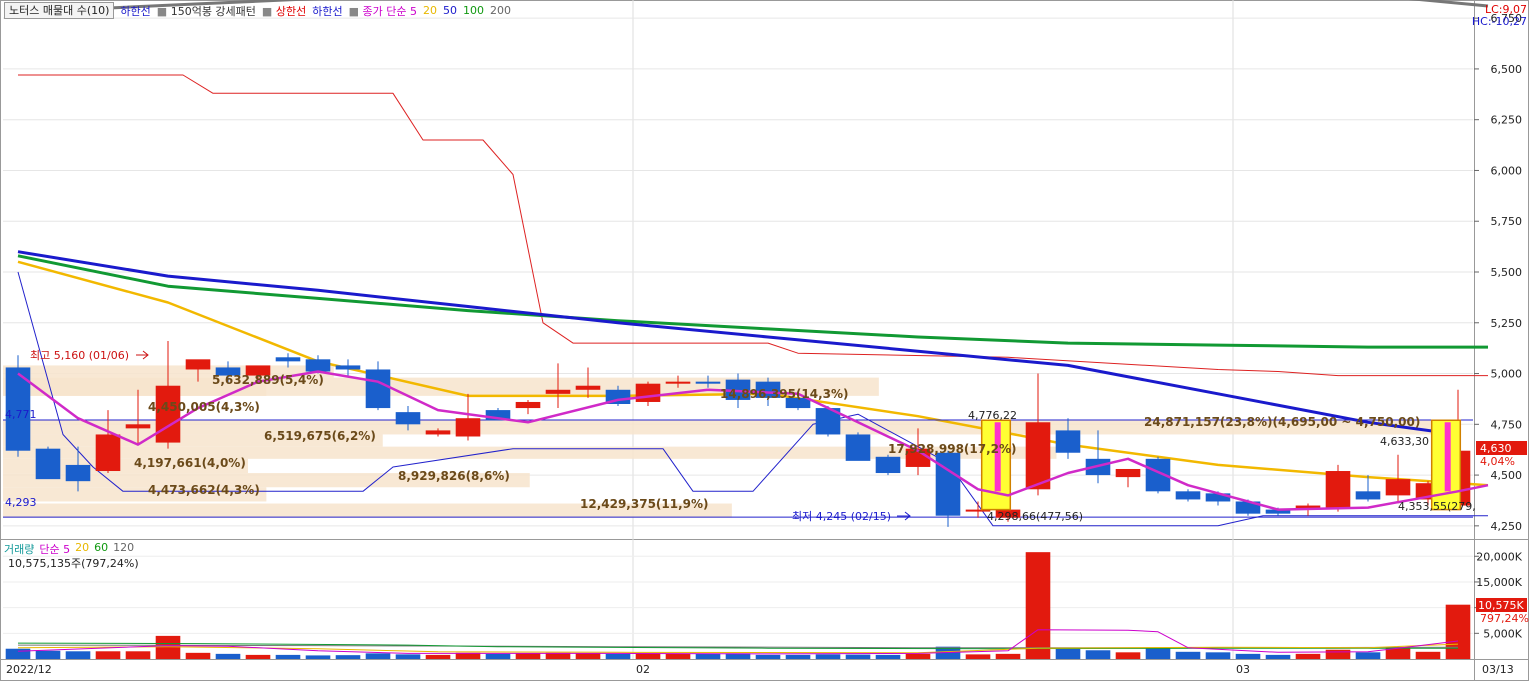 The image size is (1529, 681). I want to click on price-tick-label: 4,250, so click(1507, 526).